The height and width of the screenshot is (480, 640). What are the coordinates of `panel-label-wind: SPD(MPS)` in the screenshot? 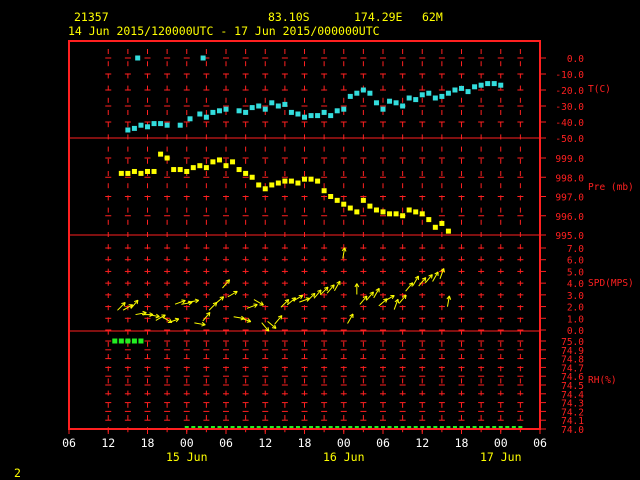 It's located at (611, 283).